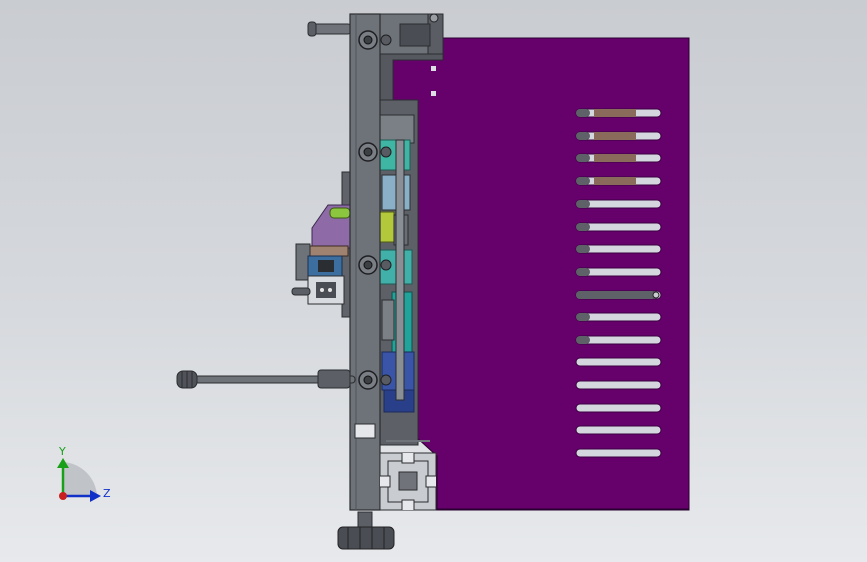 The image size is (867, 562). What do you see at coordinates (107, 493) in the screenshot?
I see `z-axis-label: Z` at bounding box center [107, 493].